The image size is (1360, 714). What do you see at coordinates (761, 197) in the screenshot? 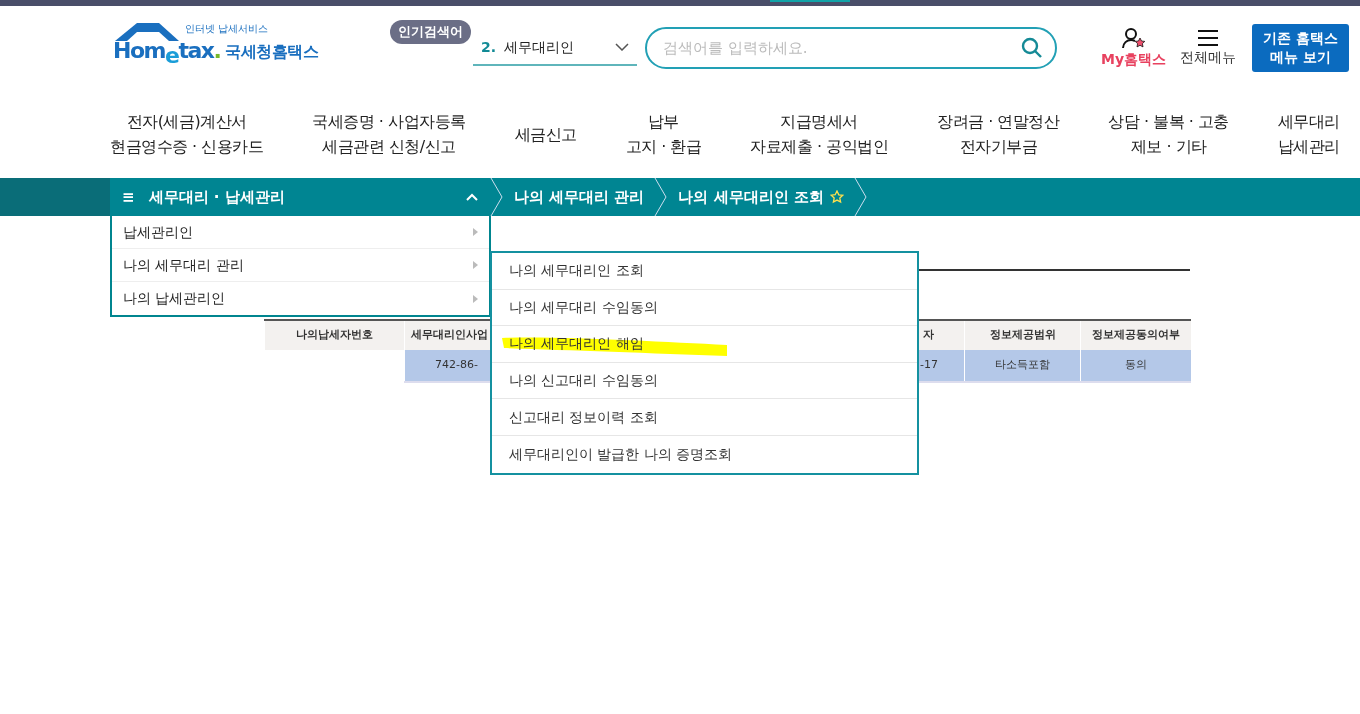
I see `breadcrumb-link: 나의 세무대리인 조회` at bounding box center [761, 197].